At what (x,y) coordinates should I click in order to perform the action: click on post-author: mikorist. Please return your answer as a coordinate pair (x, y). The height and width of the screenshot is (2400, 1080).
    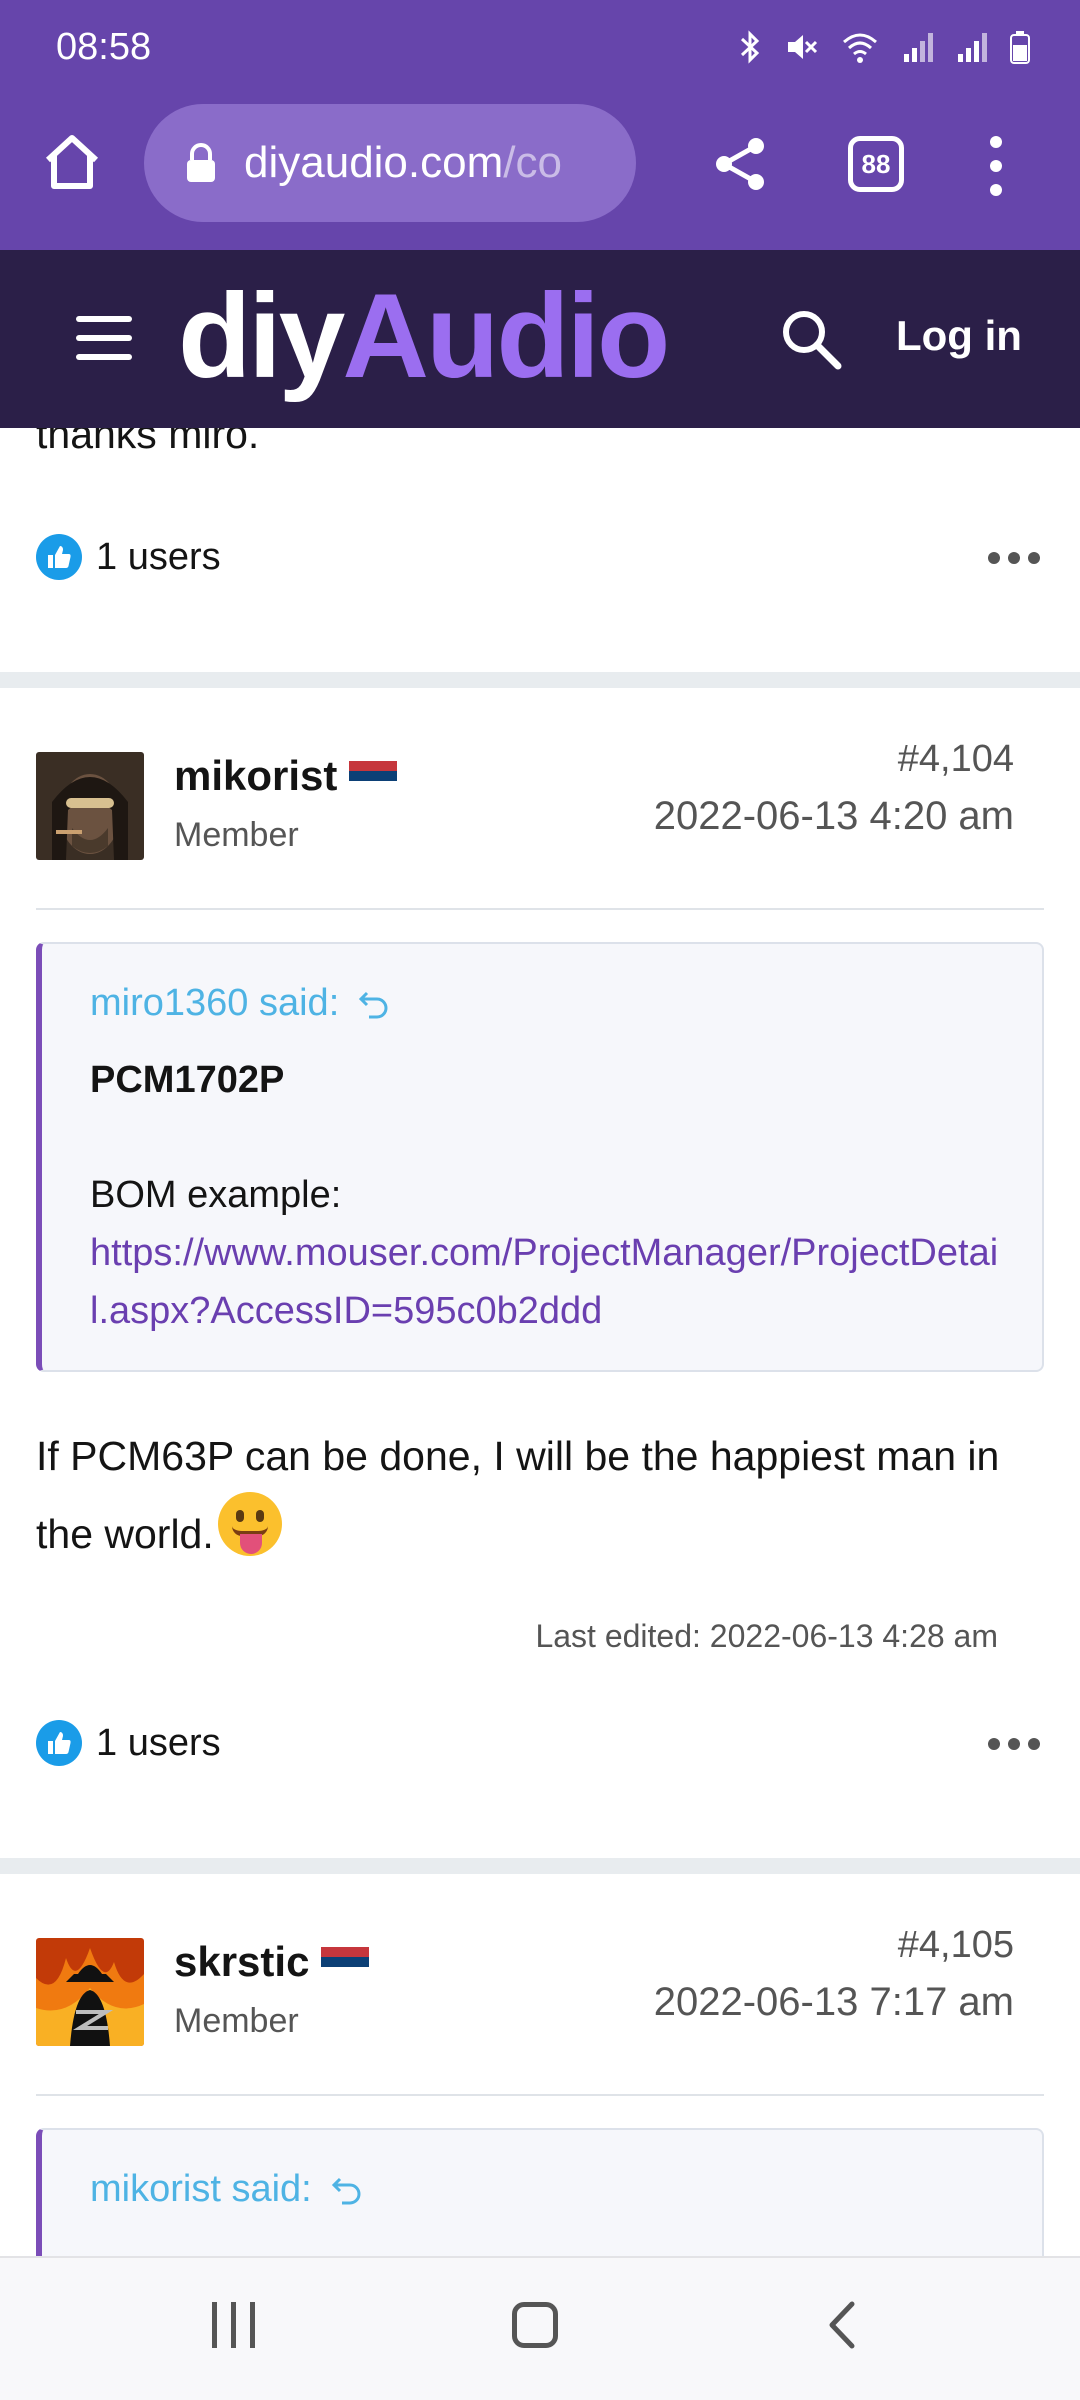
    Looking at the image, I should click on (286, 776).